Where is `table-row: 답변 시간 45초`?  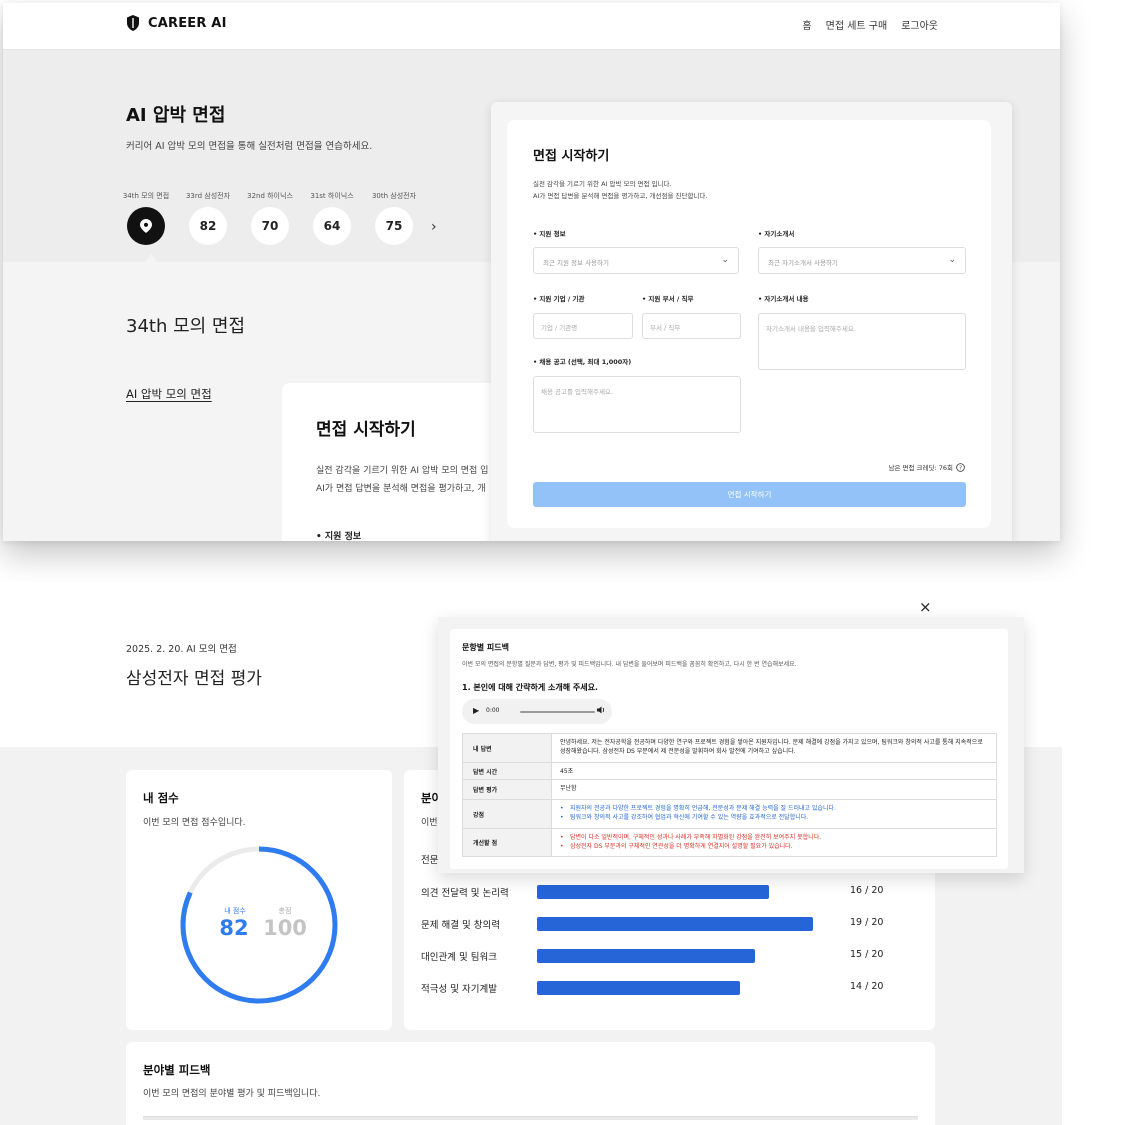 table-row: 답변 시간 45초 is located at coordinates (729, 770).